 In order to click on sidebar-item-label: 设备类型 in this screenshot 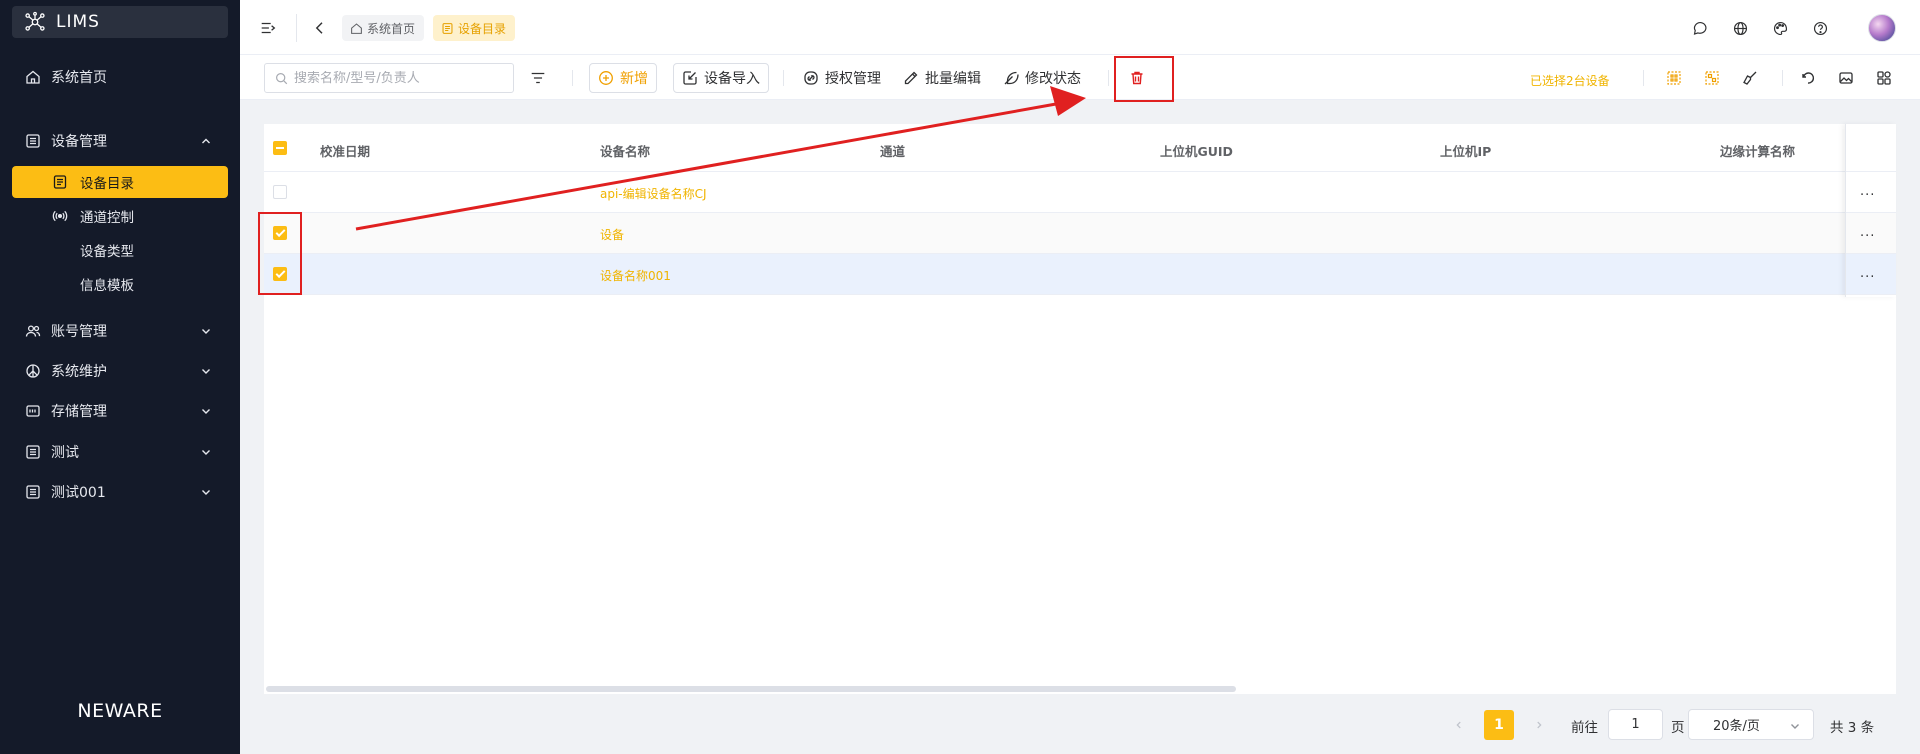, I will do `click(107, 252)`.